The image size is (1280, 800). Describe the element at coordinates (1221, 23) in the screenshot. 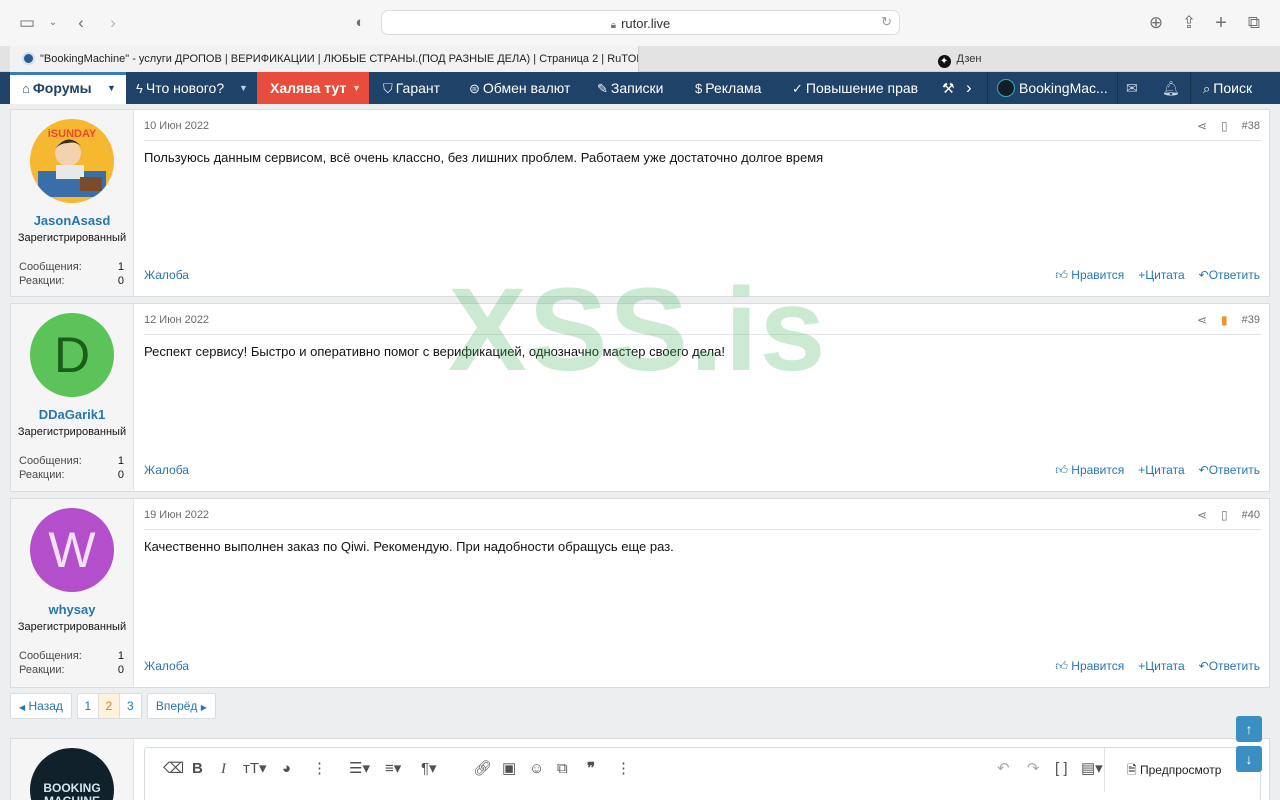

I see `new-tab-icon: +` at that location.